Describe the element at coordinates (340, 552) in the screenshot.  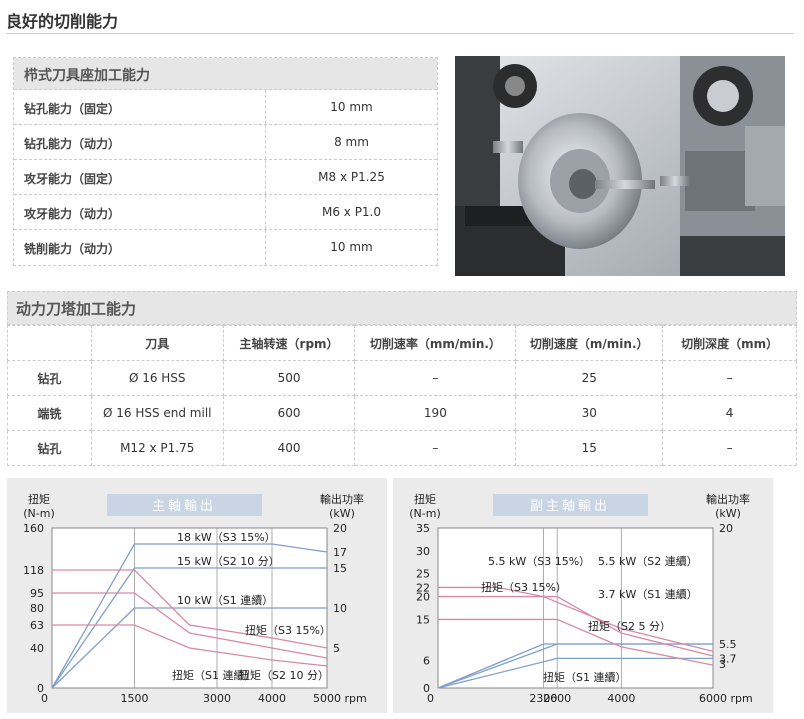
I see `y2-tick-label: 17` at that location.